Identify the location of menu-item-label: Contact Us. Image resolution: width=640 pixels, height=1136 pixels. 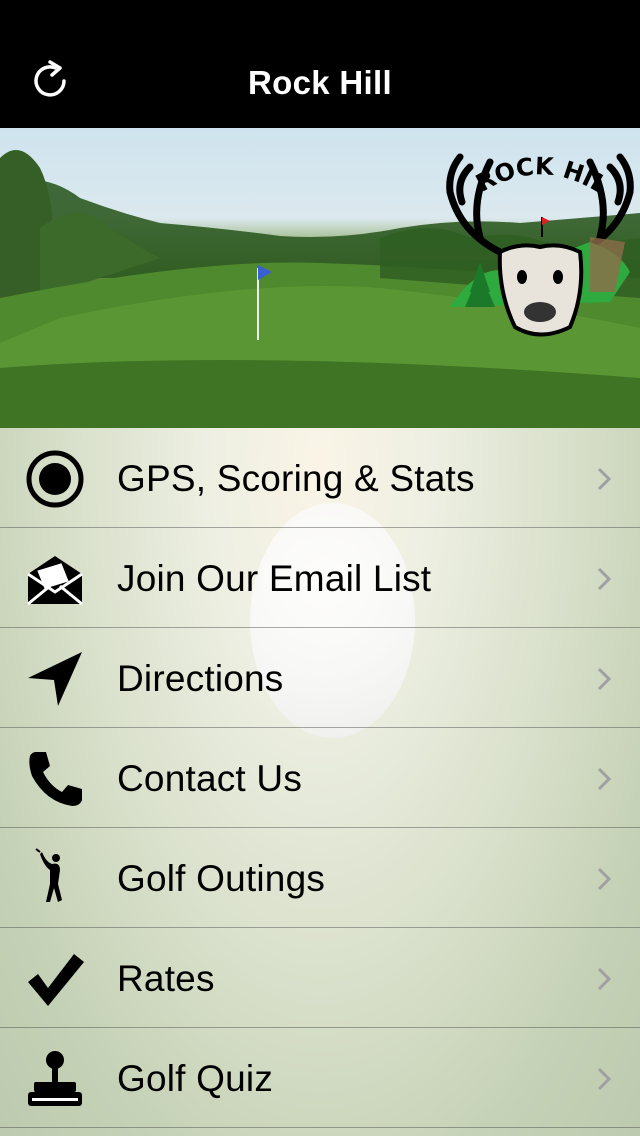
(210, 778).